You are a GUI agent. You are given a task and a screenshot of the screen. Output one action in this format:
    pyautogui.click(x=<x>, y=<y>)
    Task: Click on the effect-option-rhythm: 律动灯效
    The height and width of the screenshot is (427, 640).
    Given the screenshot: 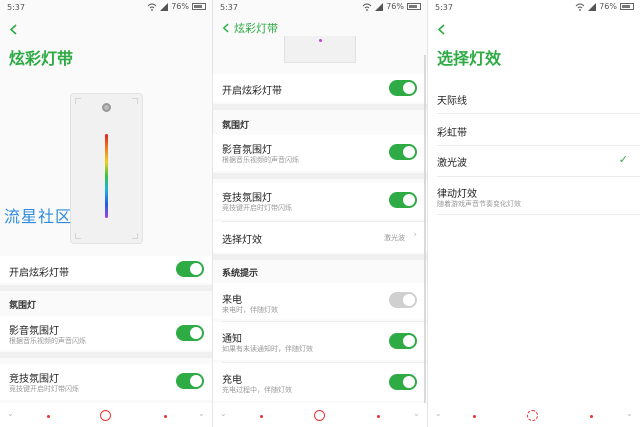 What is the action you would take?
    pyautogui.click(x=457, y=192)
    